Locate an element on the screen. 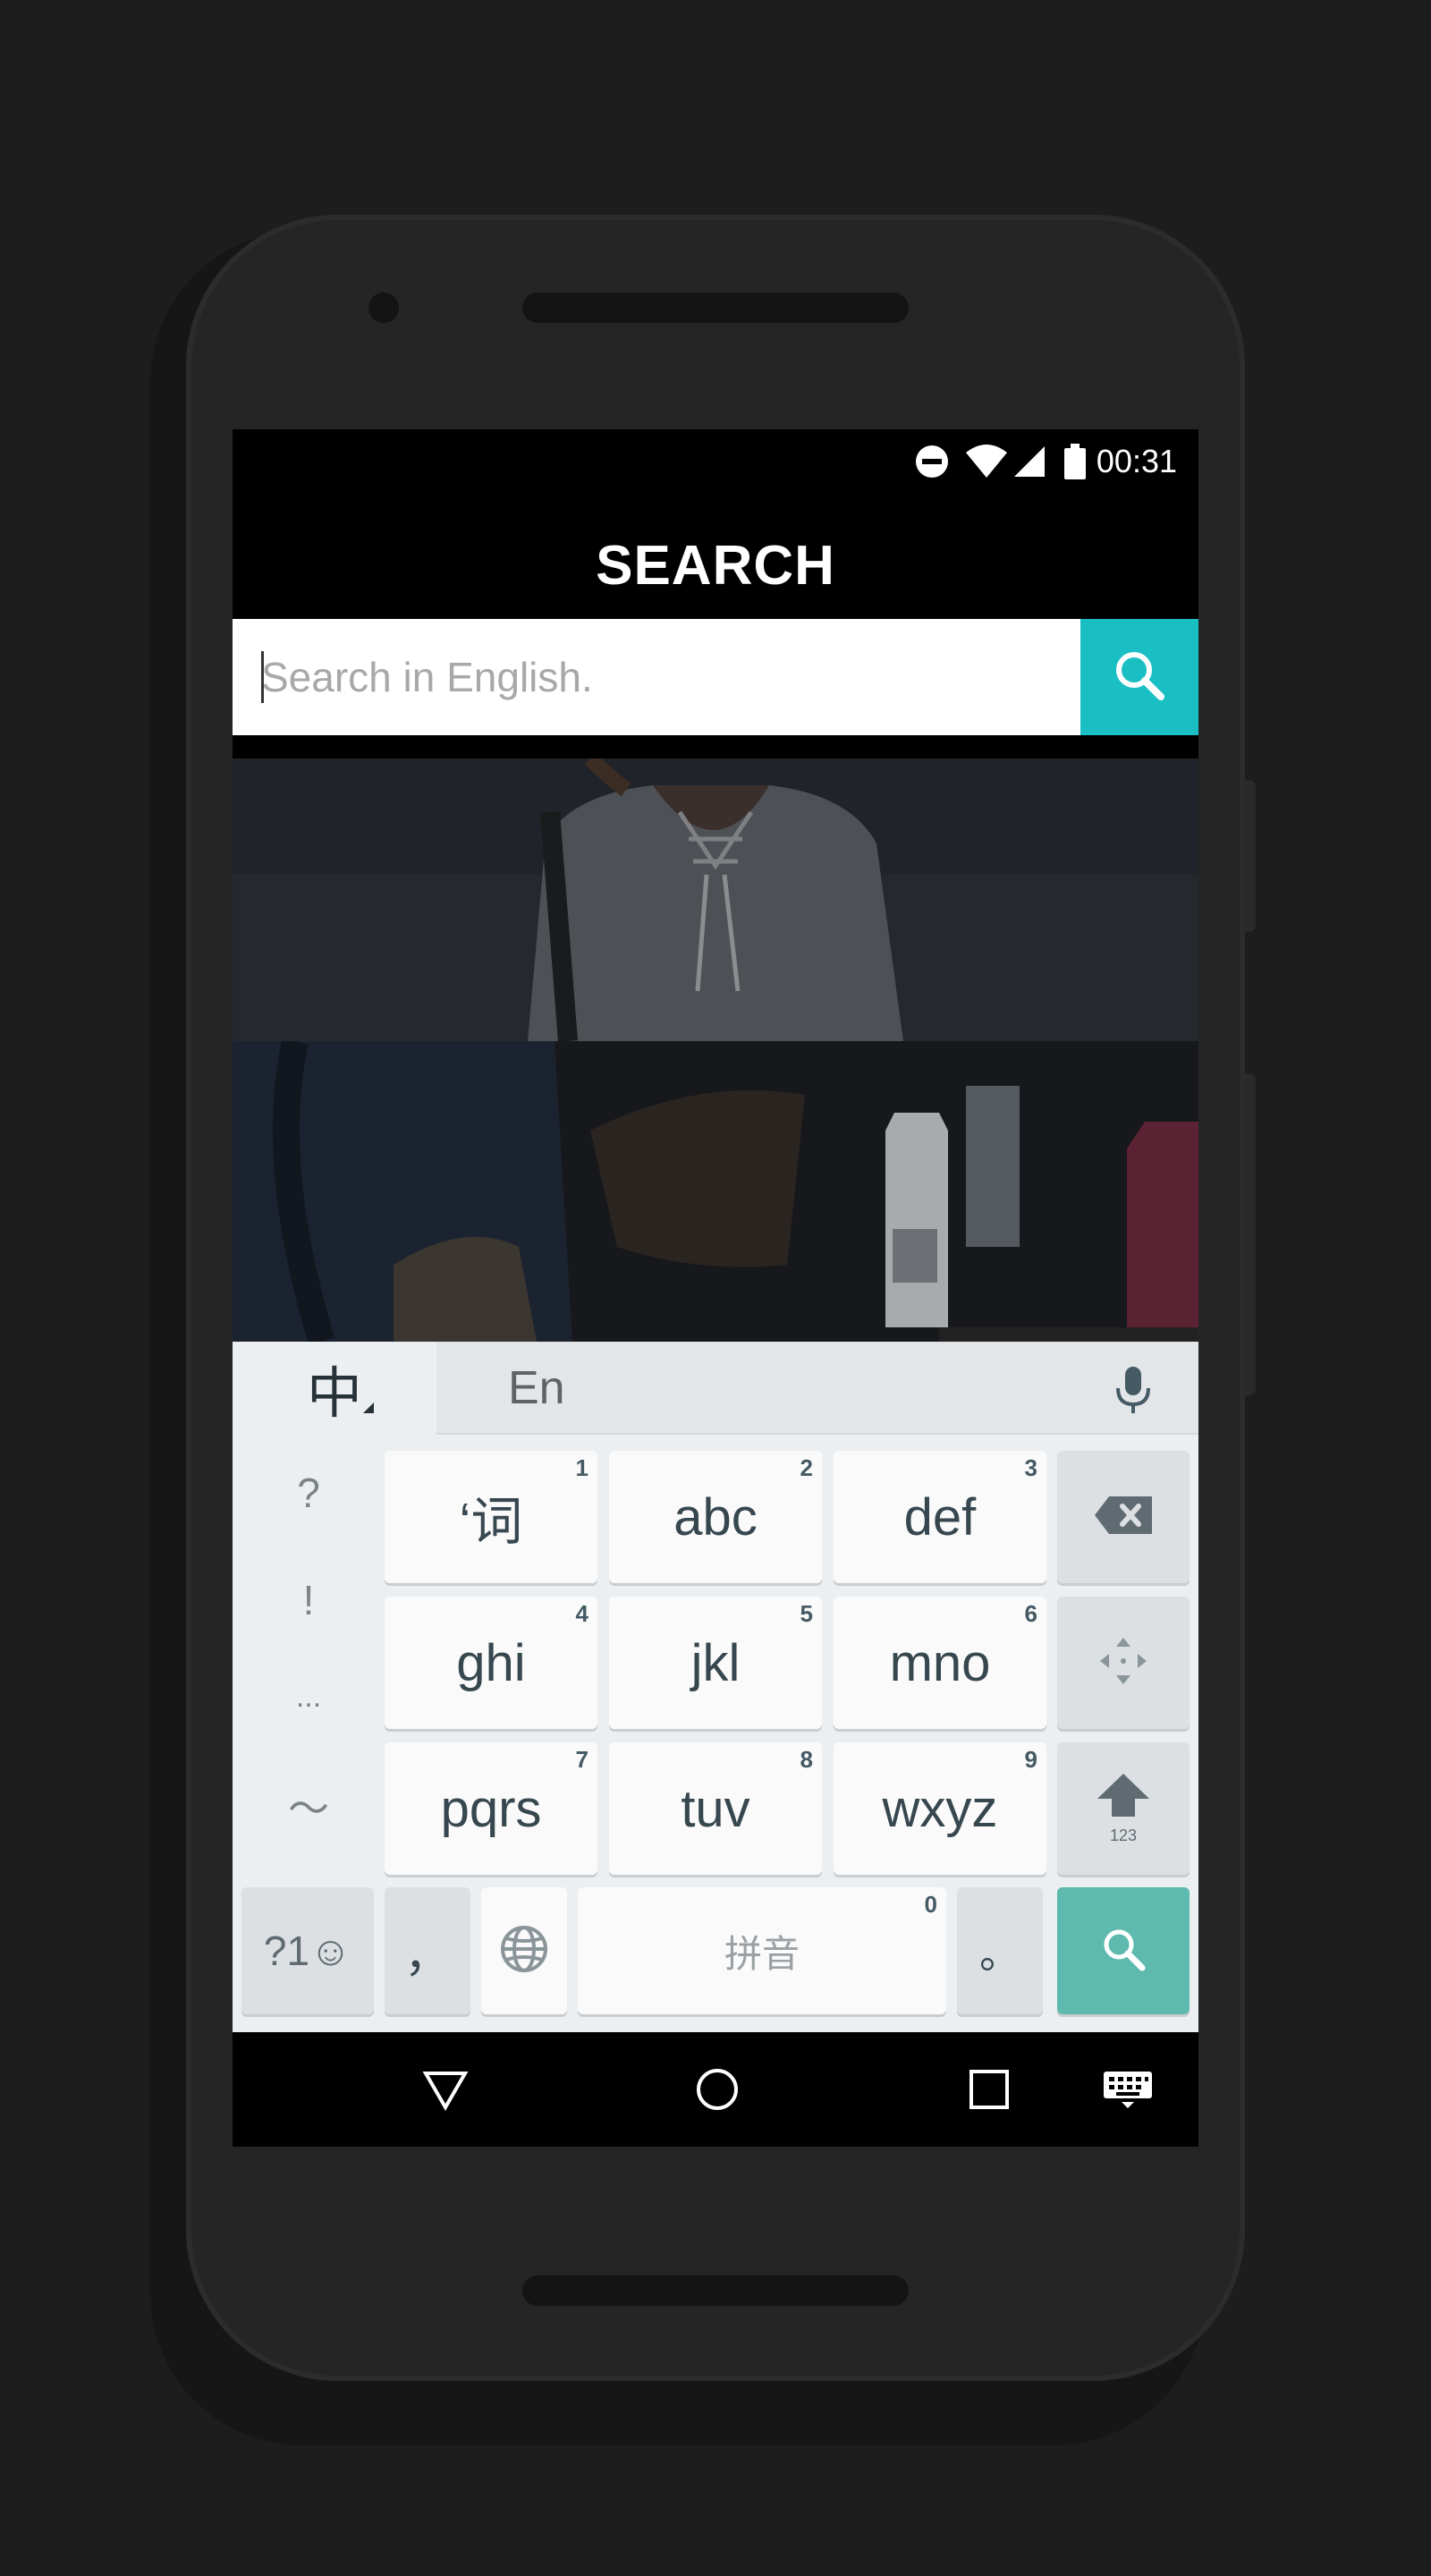 The width and height of the screenshot is (1431, 2576). key-number: 3 is located at coordinates (1030, 1467).